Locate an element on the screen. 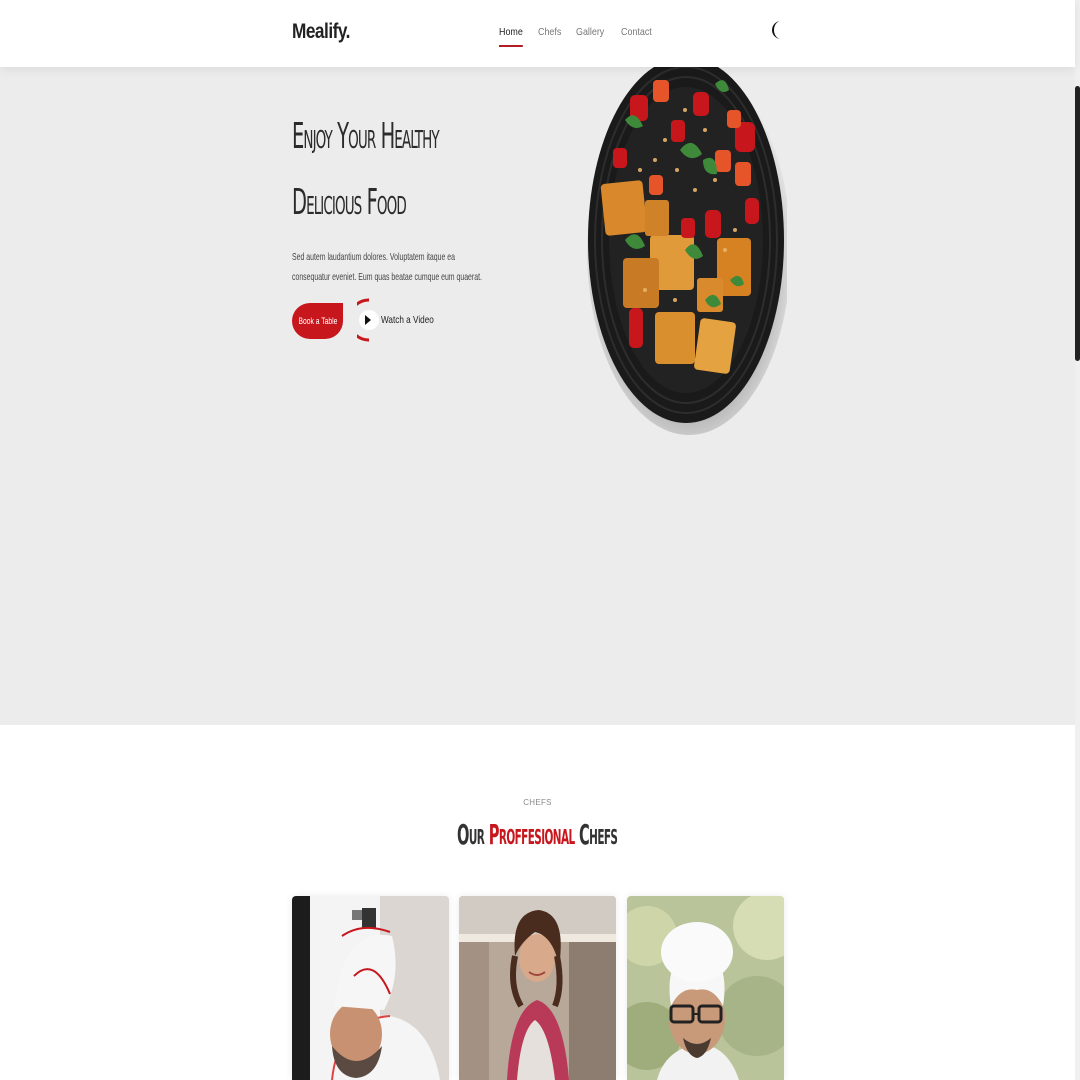  watch-video-link: Watch a Video is located at coordinates (398, 320).